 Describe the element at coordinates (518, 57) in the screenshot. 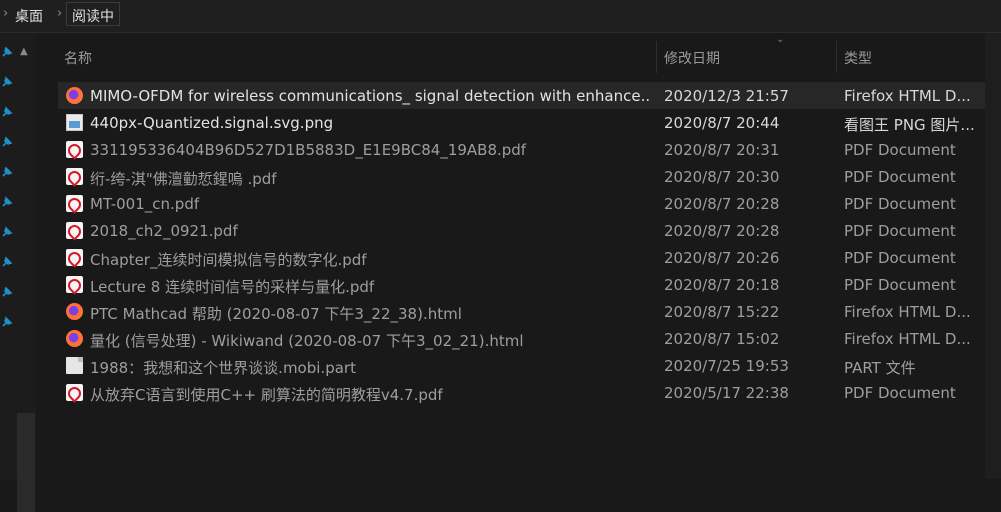

I see `column-header-bar: 名称 ⌄ 修改日期 类型 大` at that location.